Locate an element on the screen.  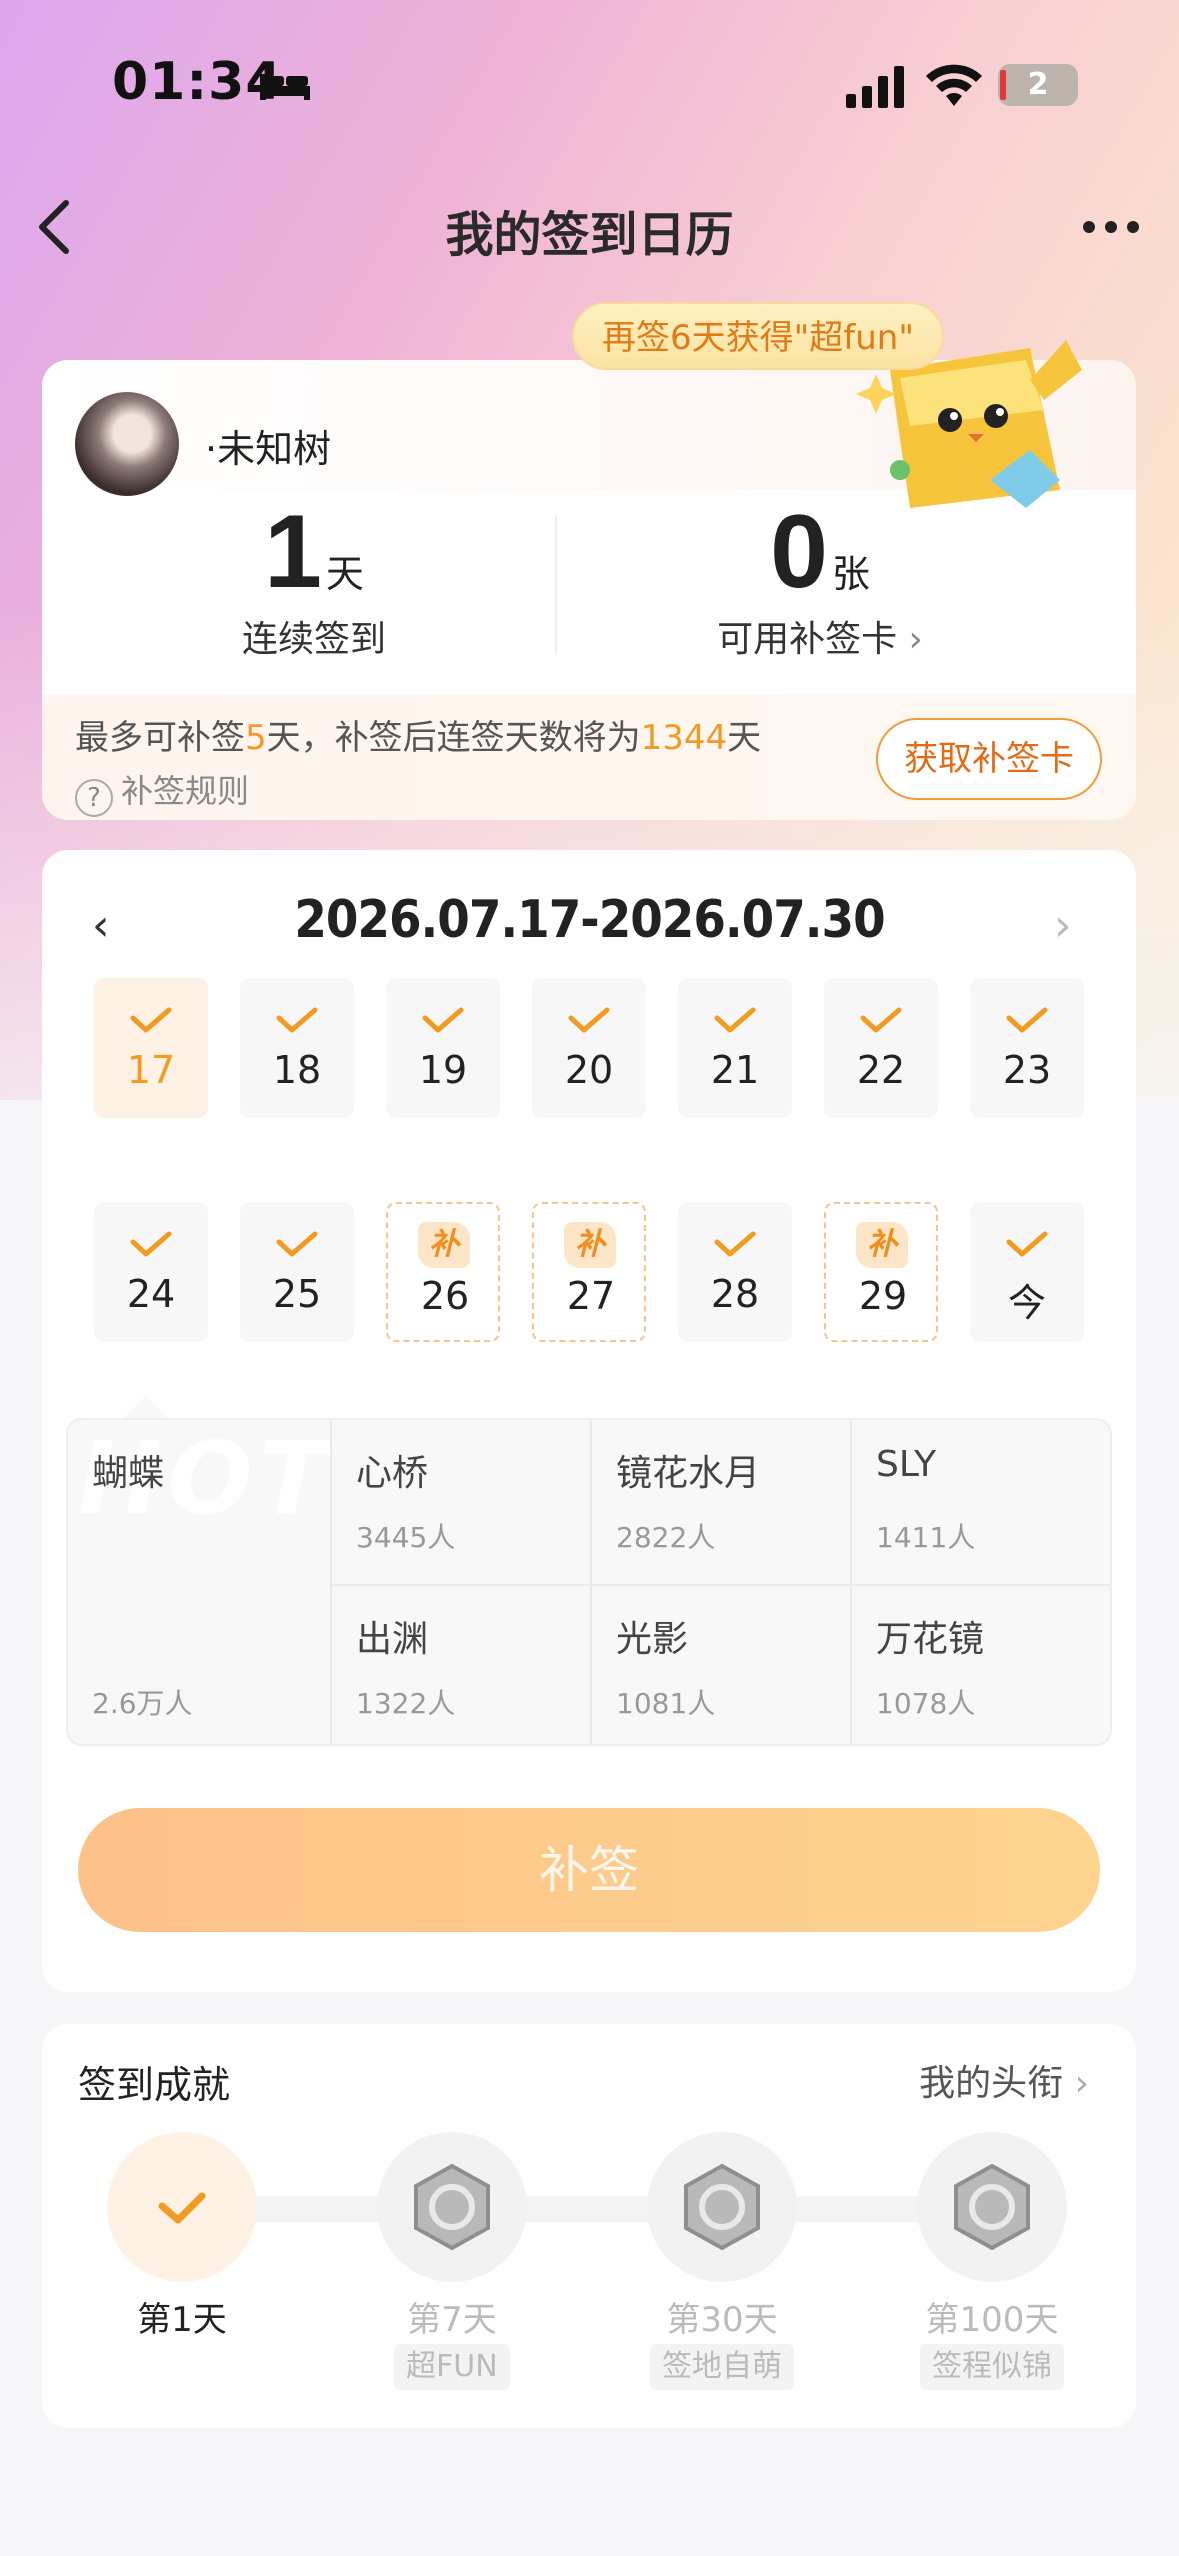
hot-title-name: 光影 is located at coordinates (652, 1639).